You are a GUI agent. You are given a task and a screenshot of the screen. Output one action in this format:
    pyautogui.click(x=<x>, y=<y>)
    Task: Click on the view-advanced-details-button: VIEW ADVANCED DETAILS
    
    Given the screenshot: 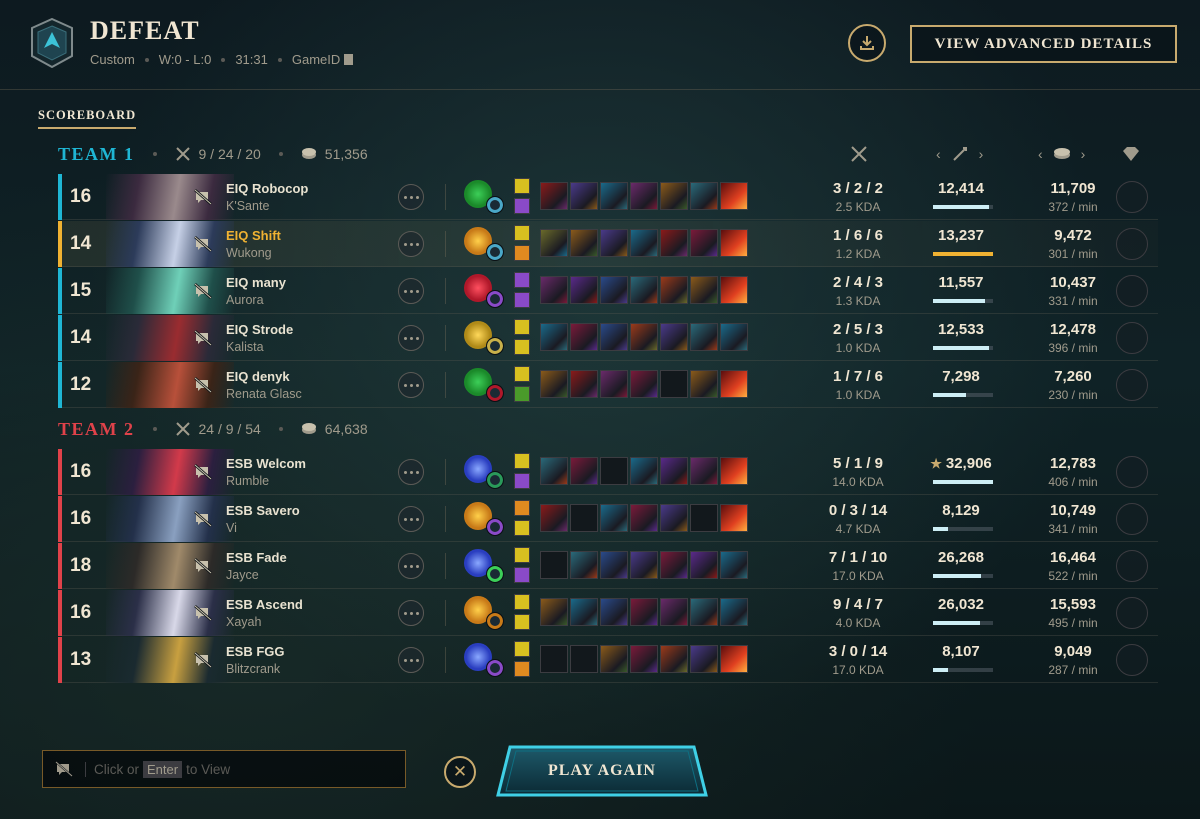 What is the action you would take?
    pyautogui.click(x=1043, y=44)
    